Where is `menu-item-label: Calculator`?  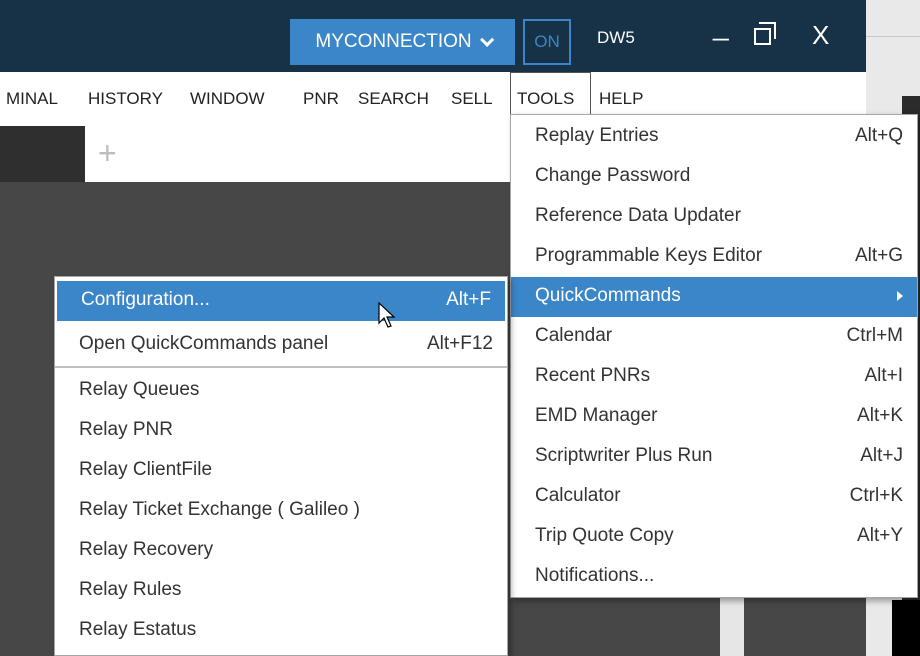 menu-item-label: Calculator is located at coordinates (578, 495).